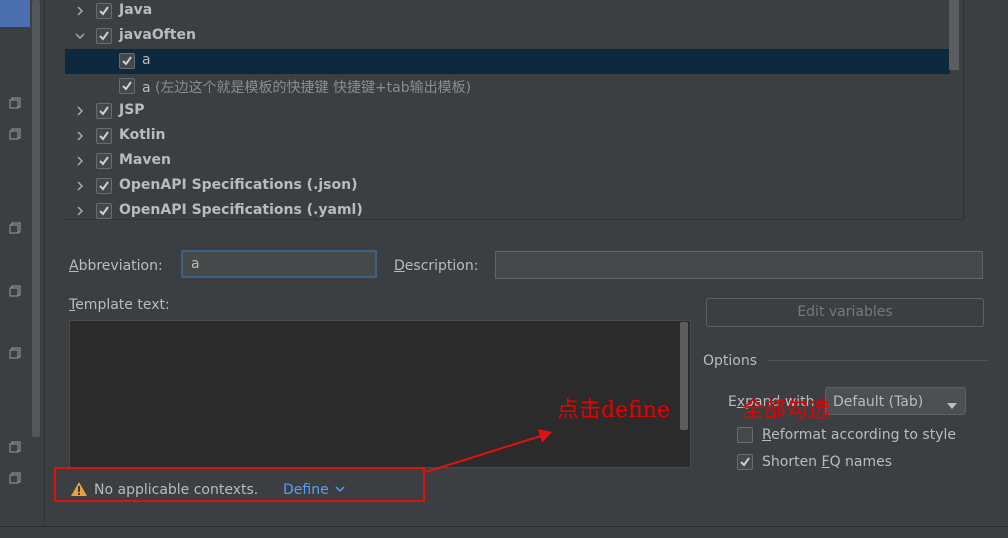 This screenshot has height=538, width=1008. Describe the element at coordinates (739, 265) in the screenshot. I see `description-input` at that location.